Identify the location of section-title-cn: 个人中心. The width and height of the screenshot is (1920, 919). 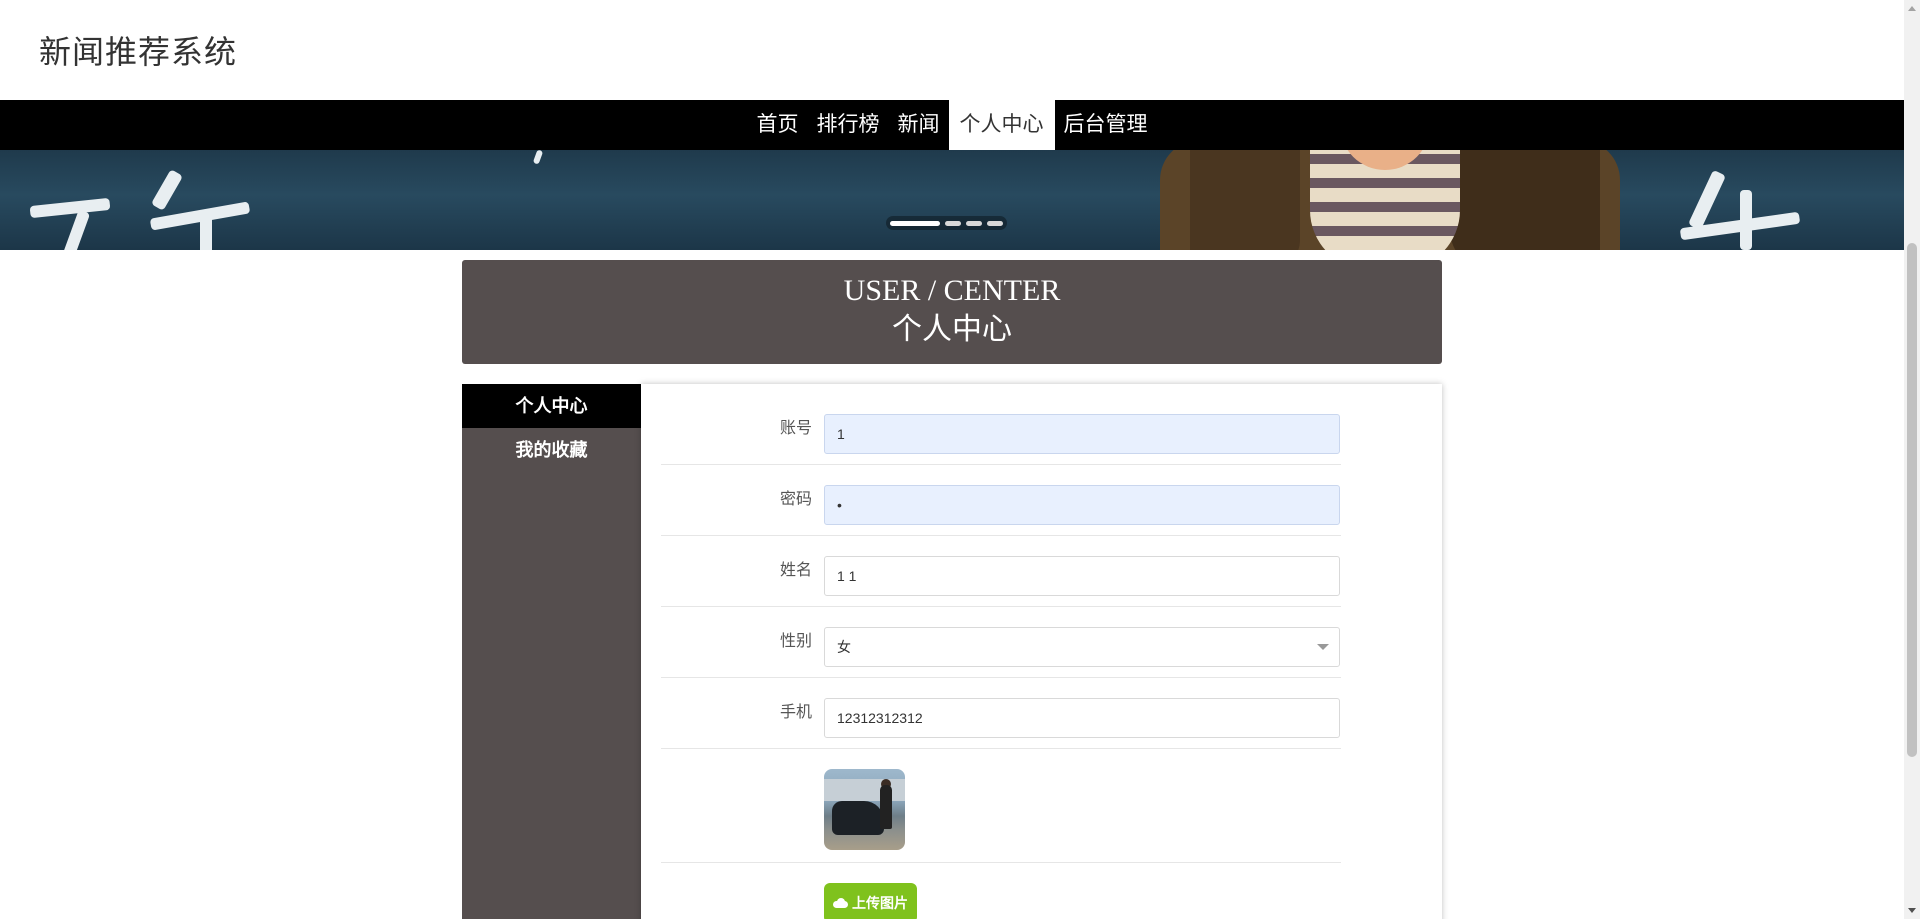
(952, 329).